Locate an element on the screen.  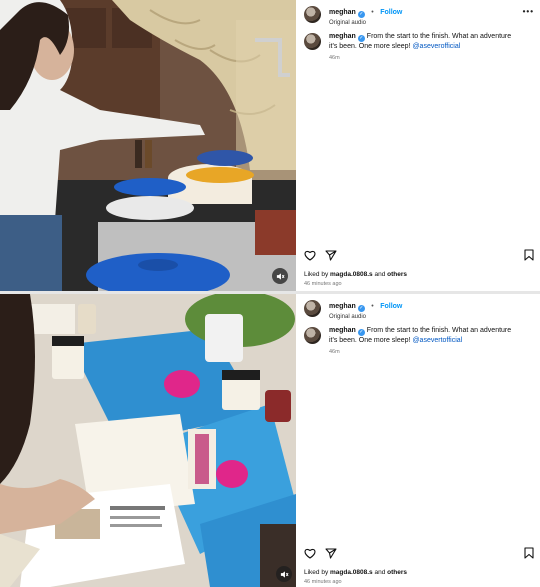
post-header: meghan ✓ • Follow Original audio ••• is located at coordinates (422, 16).